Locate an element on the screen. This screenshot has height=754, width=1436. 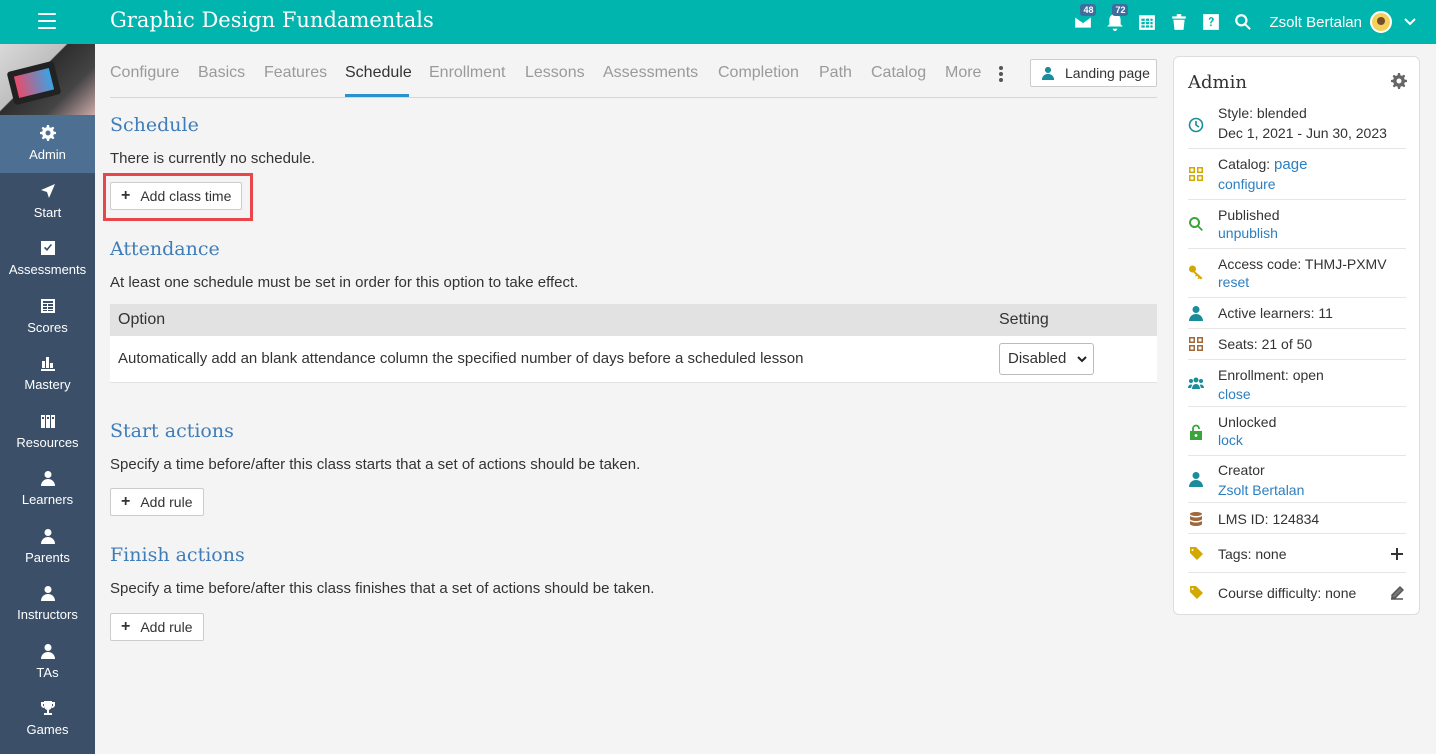
edit-pencil-icon is located at coordinates (1397, 593).